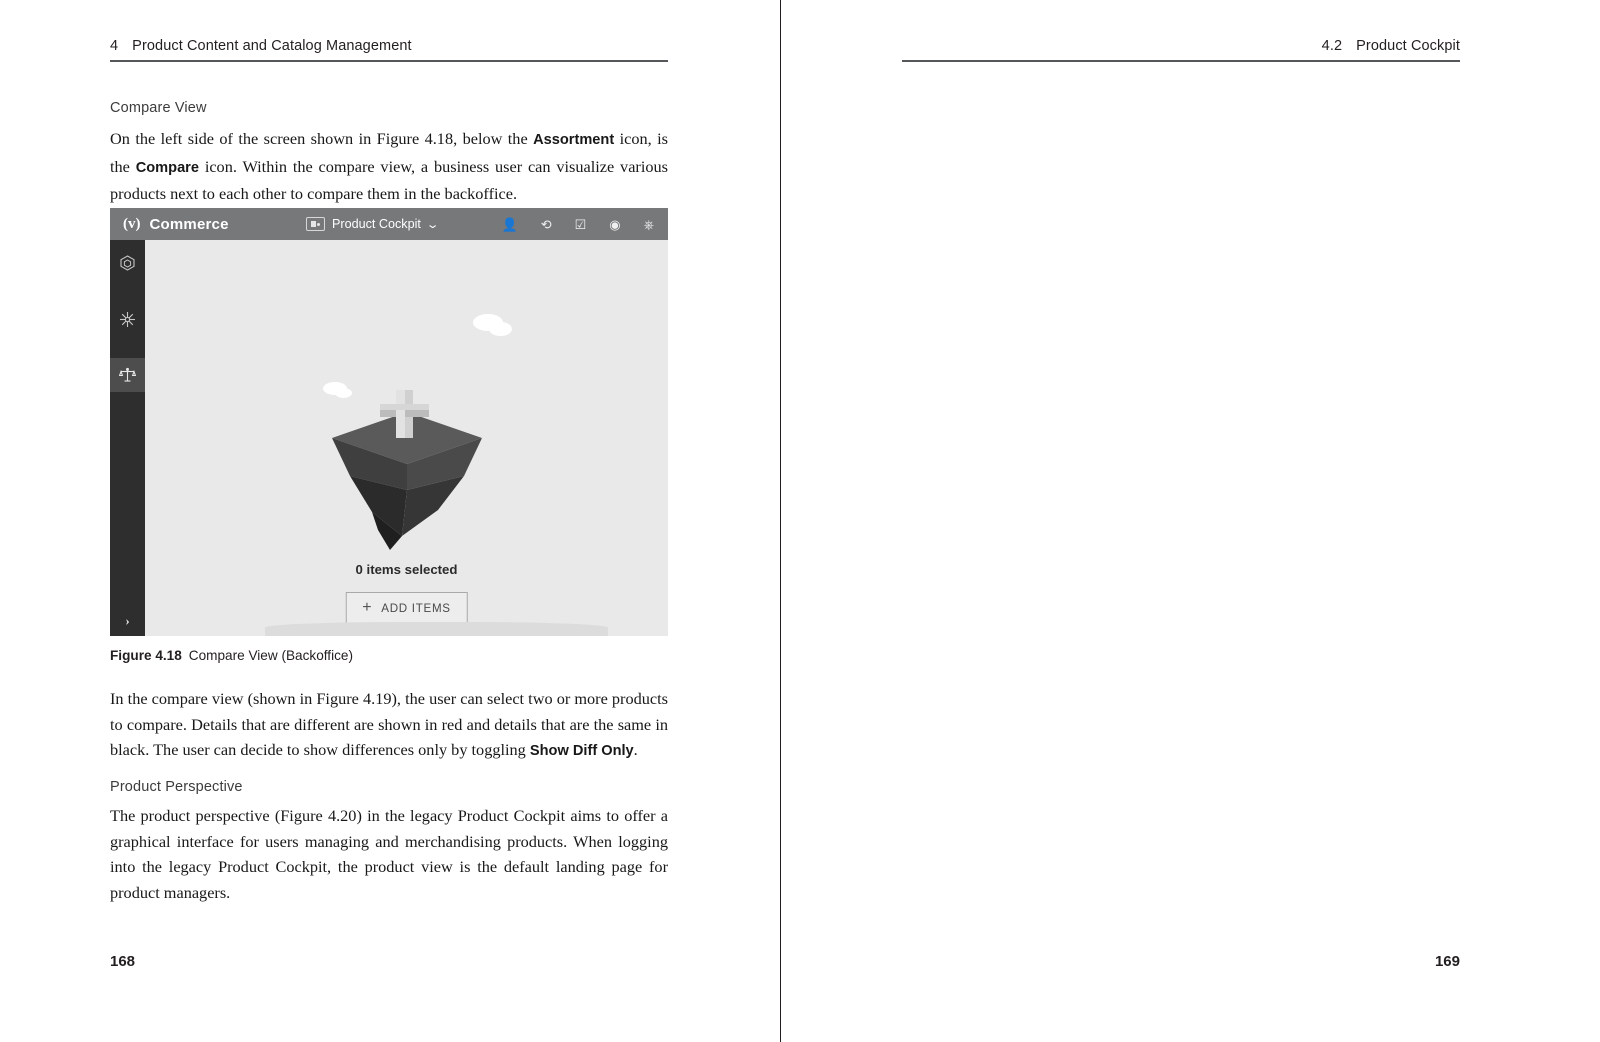 This screenshot has width=1600, height=1042. I want to click on rail-item-compare, so click(127, 375).